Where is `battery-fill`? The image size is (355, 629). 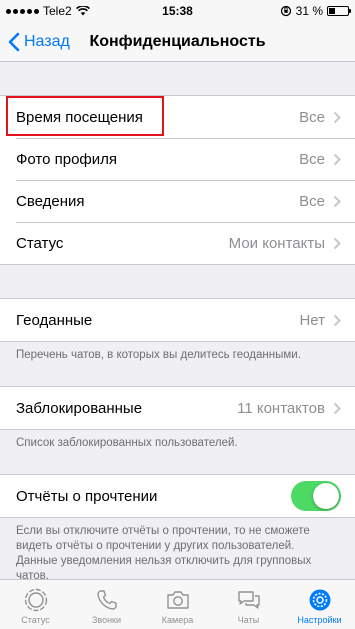
battery-fill is located at coordinates (332, 11).